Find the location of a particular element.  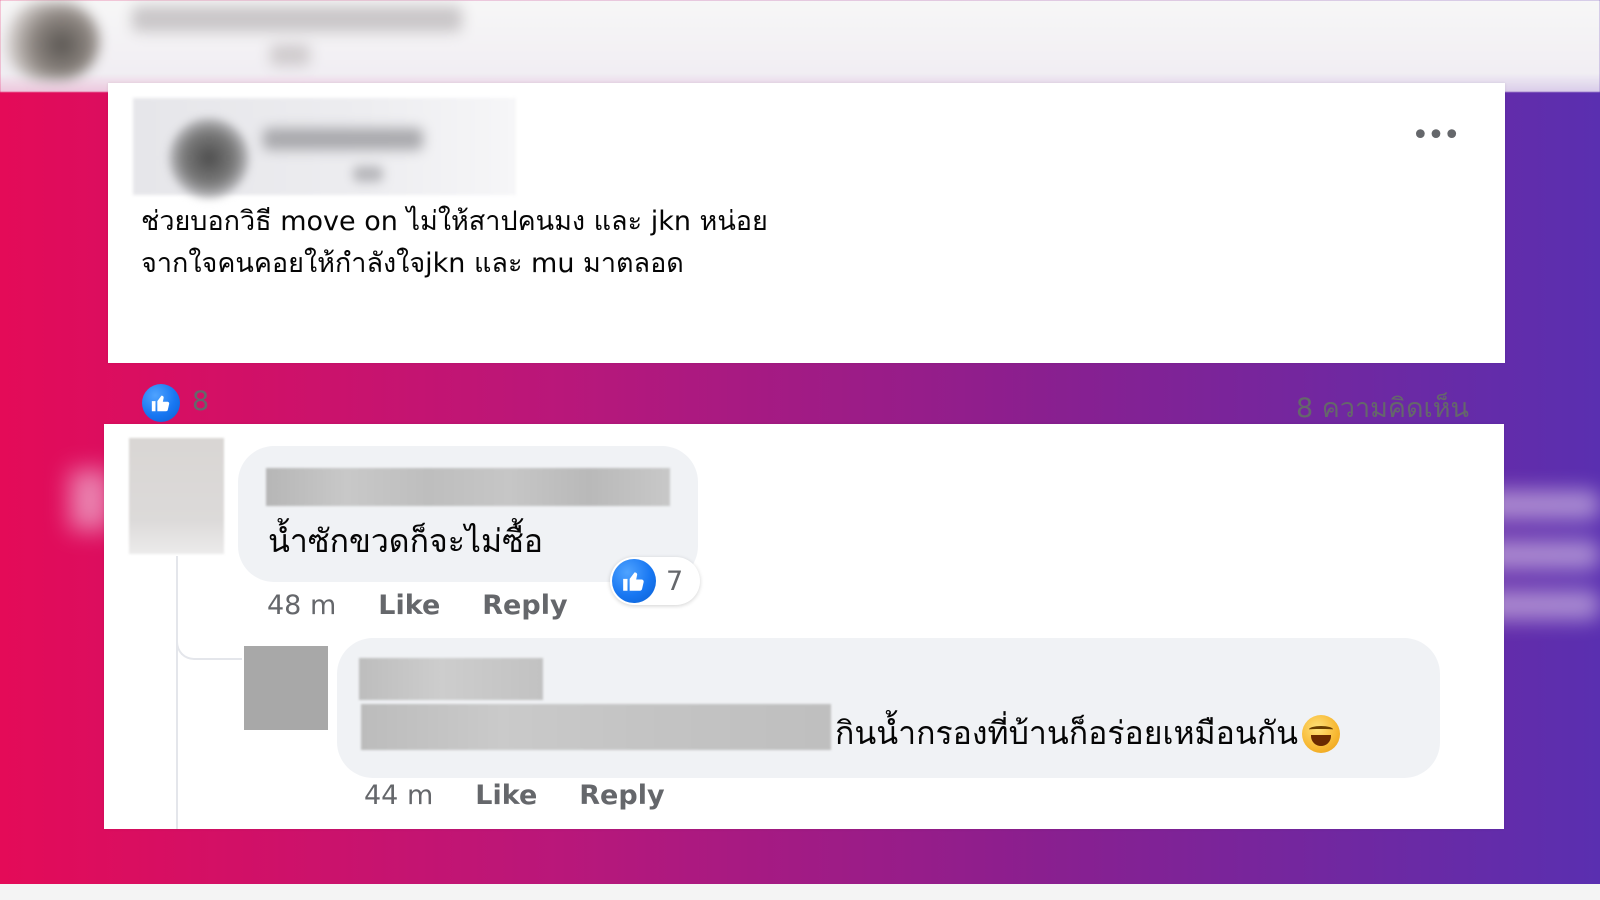

comment-text: น้ำซักขวดก็จะไม่ซื้อ is located at coordinates (405, 541).